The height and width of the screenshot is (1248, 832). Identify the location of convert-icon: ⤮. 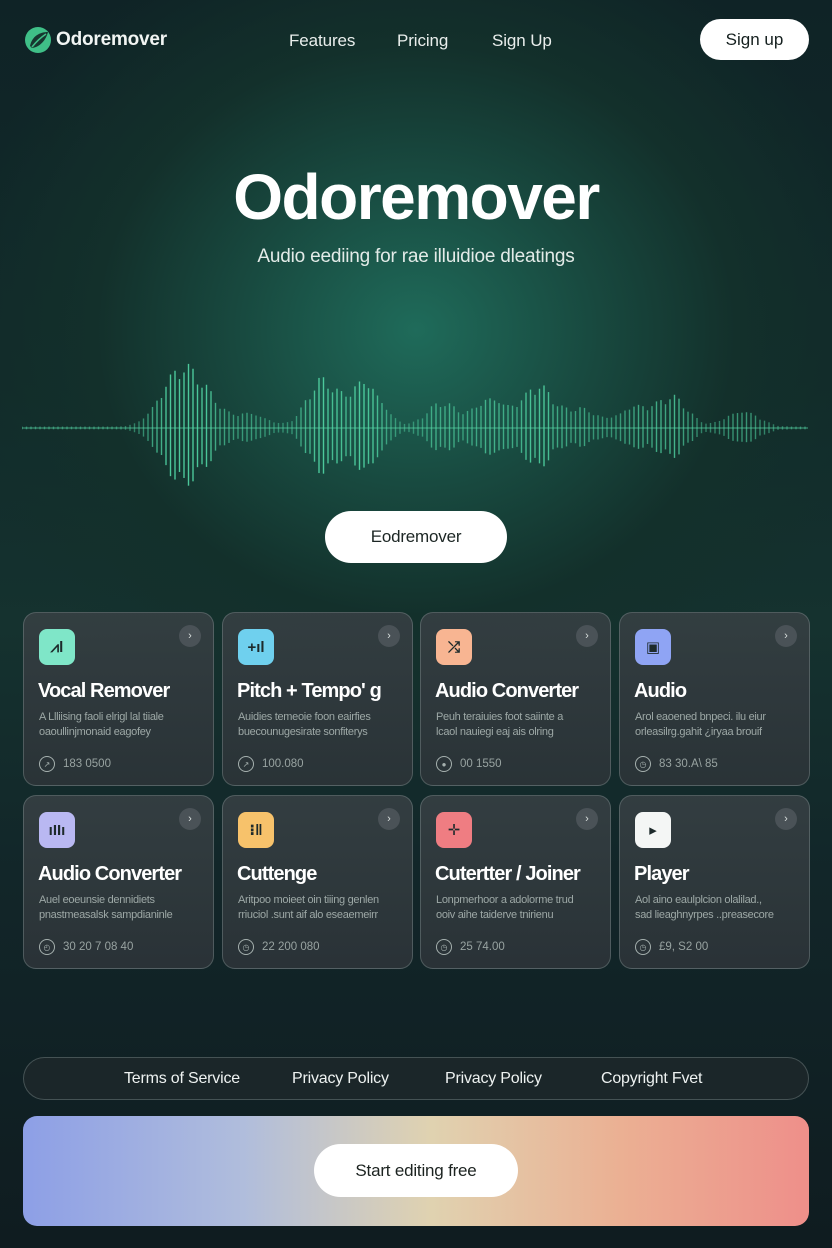
(454, 647).